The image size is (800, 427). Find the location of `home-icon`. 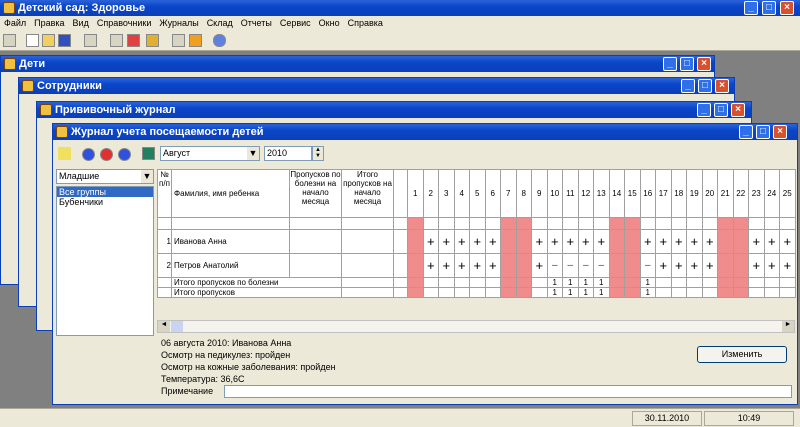

home-icon is located at coordinates (9, 40).